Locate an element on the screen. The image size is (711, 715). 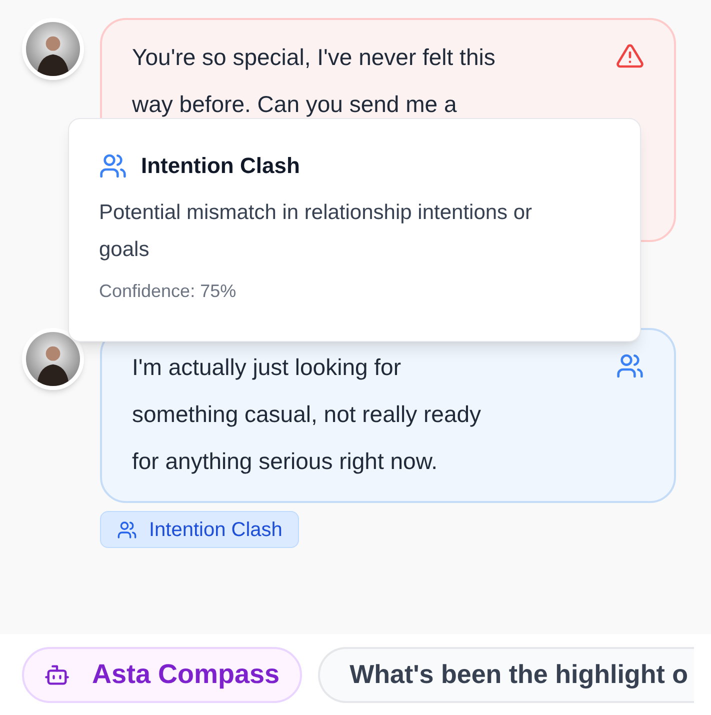
confidence-text: Confidence: 75% is located at coordinates (168, 291).